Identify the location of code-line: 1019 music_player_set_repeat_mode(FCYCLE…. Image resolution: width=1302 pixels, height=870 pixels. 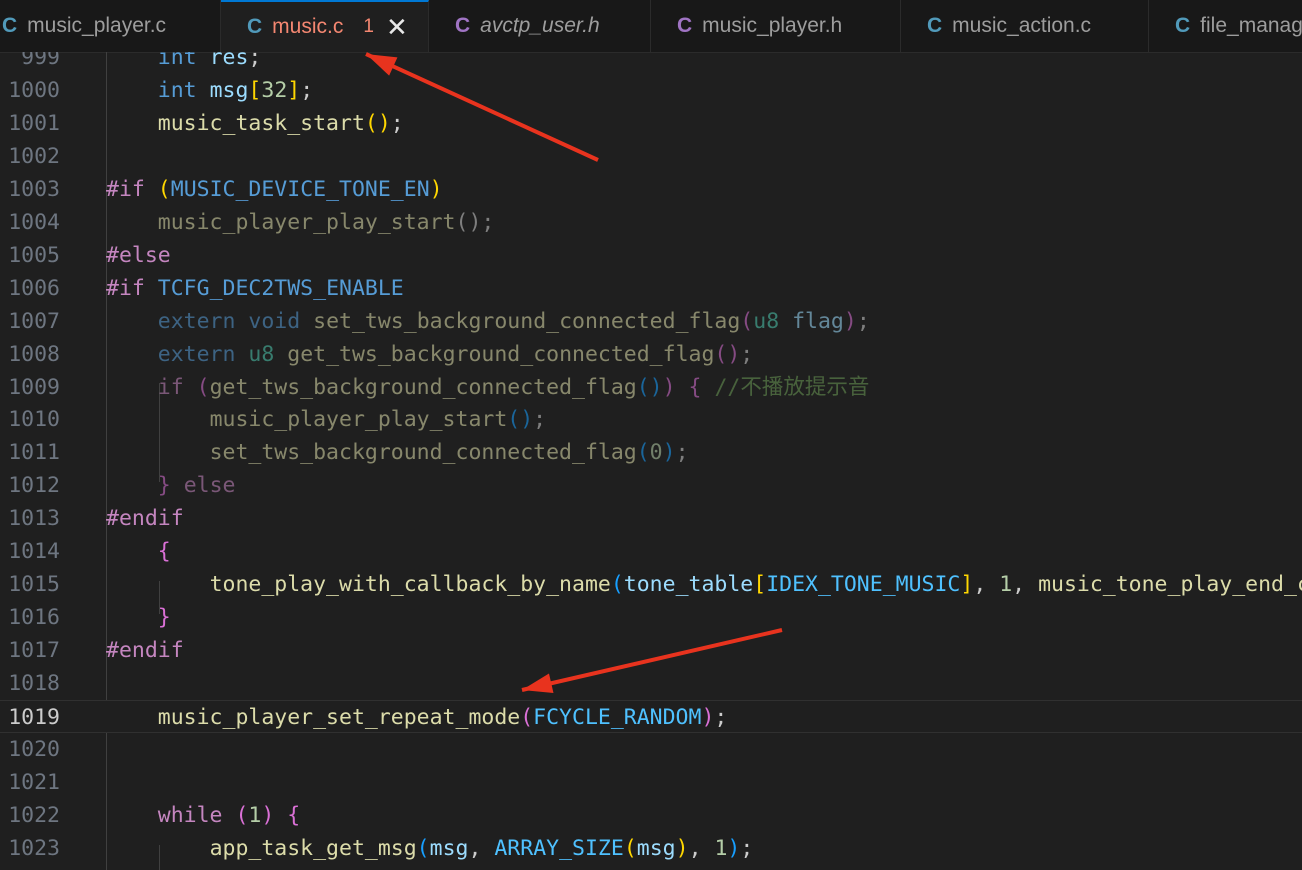
(651, 716).